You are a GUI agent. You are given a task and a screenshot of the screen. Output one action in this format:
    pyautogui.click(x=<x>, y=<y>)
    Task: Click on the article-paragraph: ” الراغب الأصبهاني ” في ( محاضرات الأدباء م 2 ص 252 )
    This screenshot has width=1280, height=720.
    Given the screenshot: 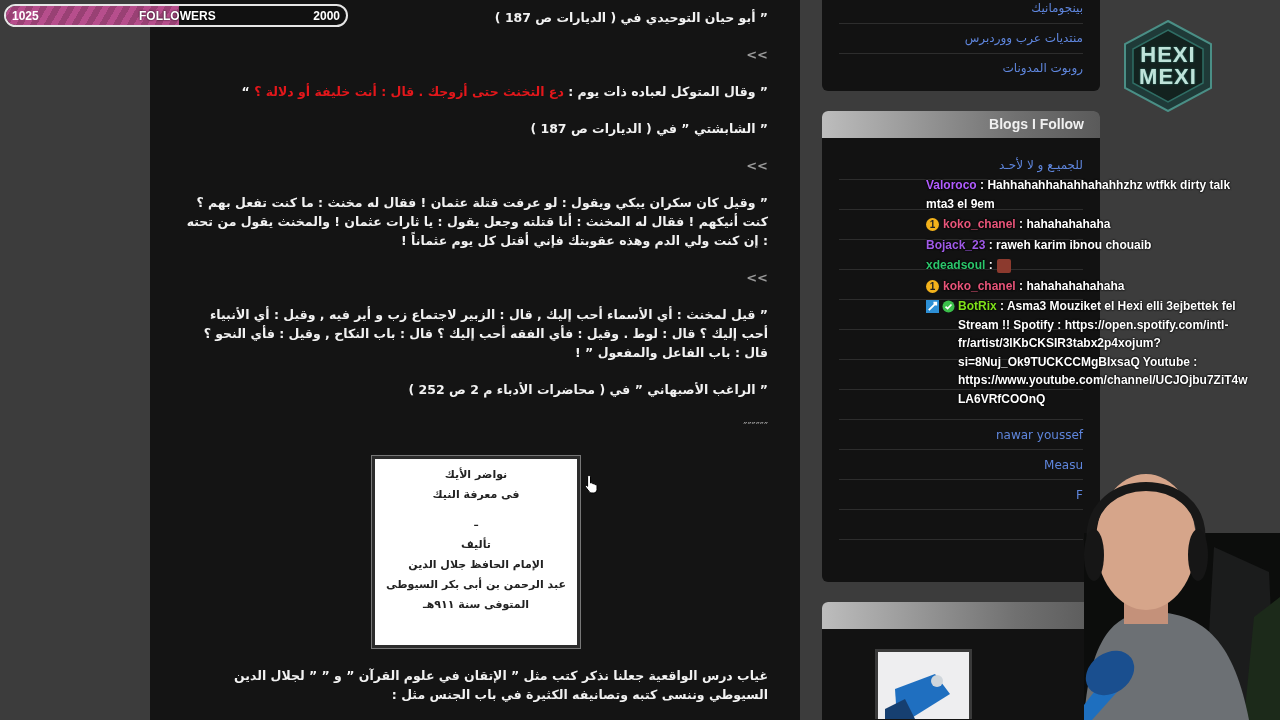 What is the action you would take?
    pyautogui.click(x=588, y=390)
    